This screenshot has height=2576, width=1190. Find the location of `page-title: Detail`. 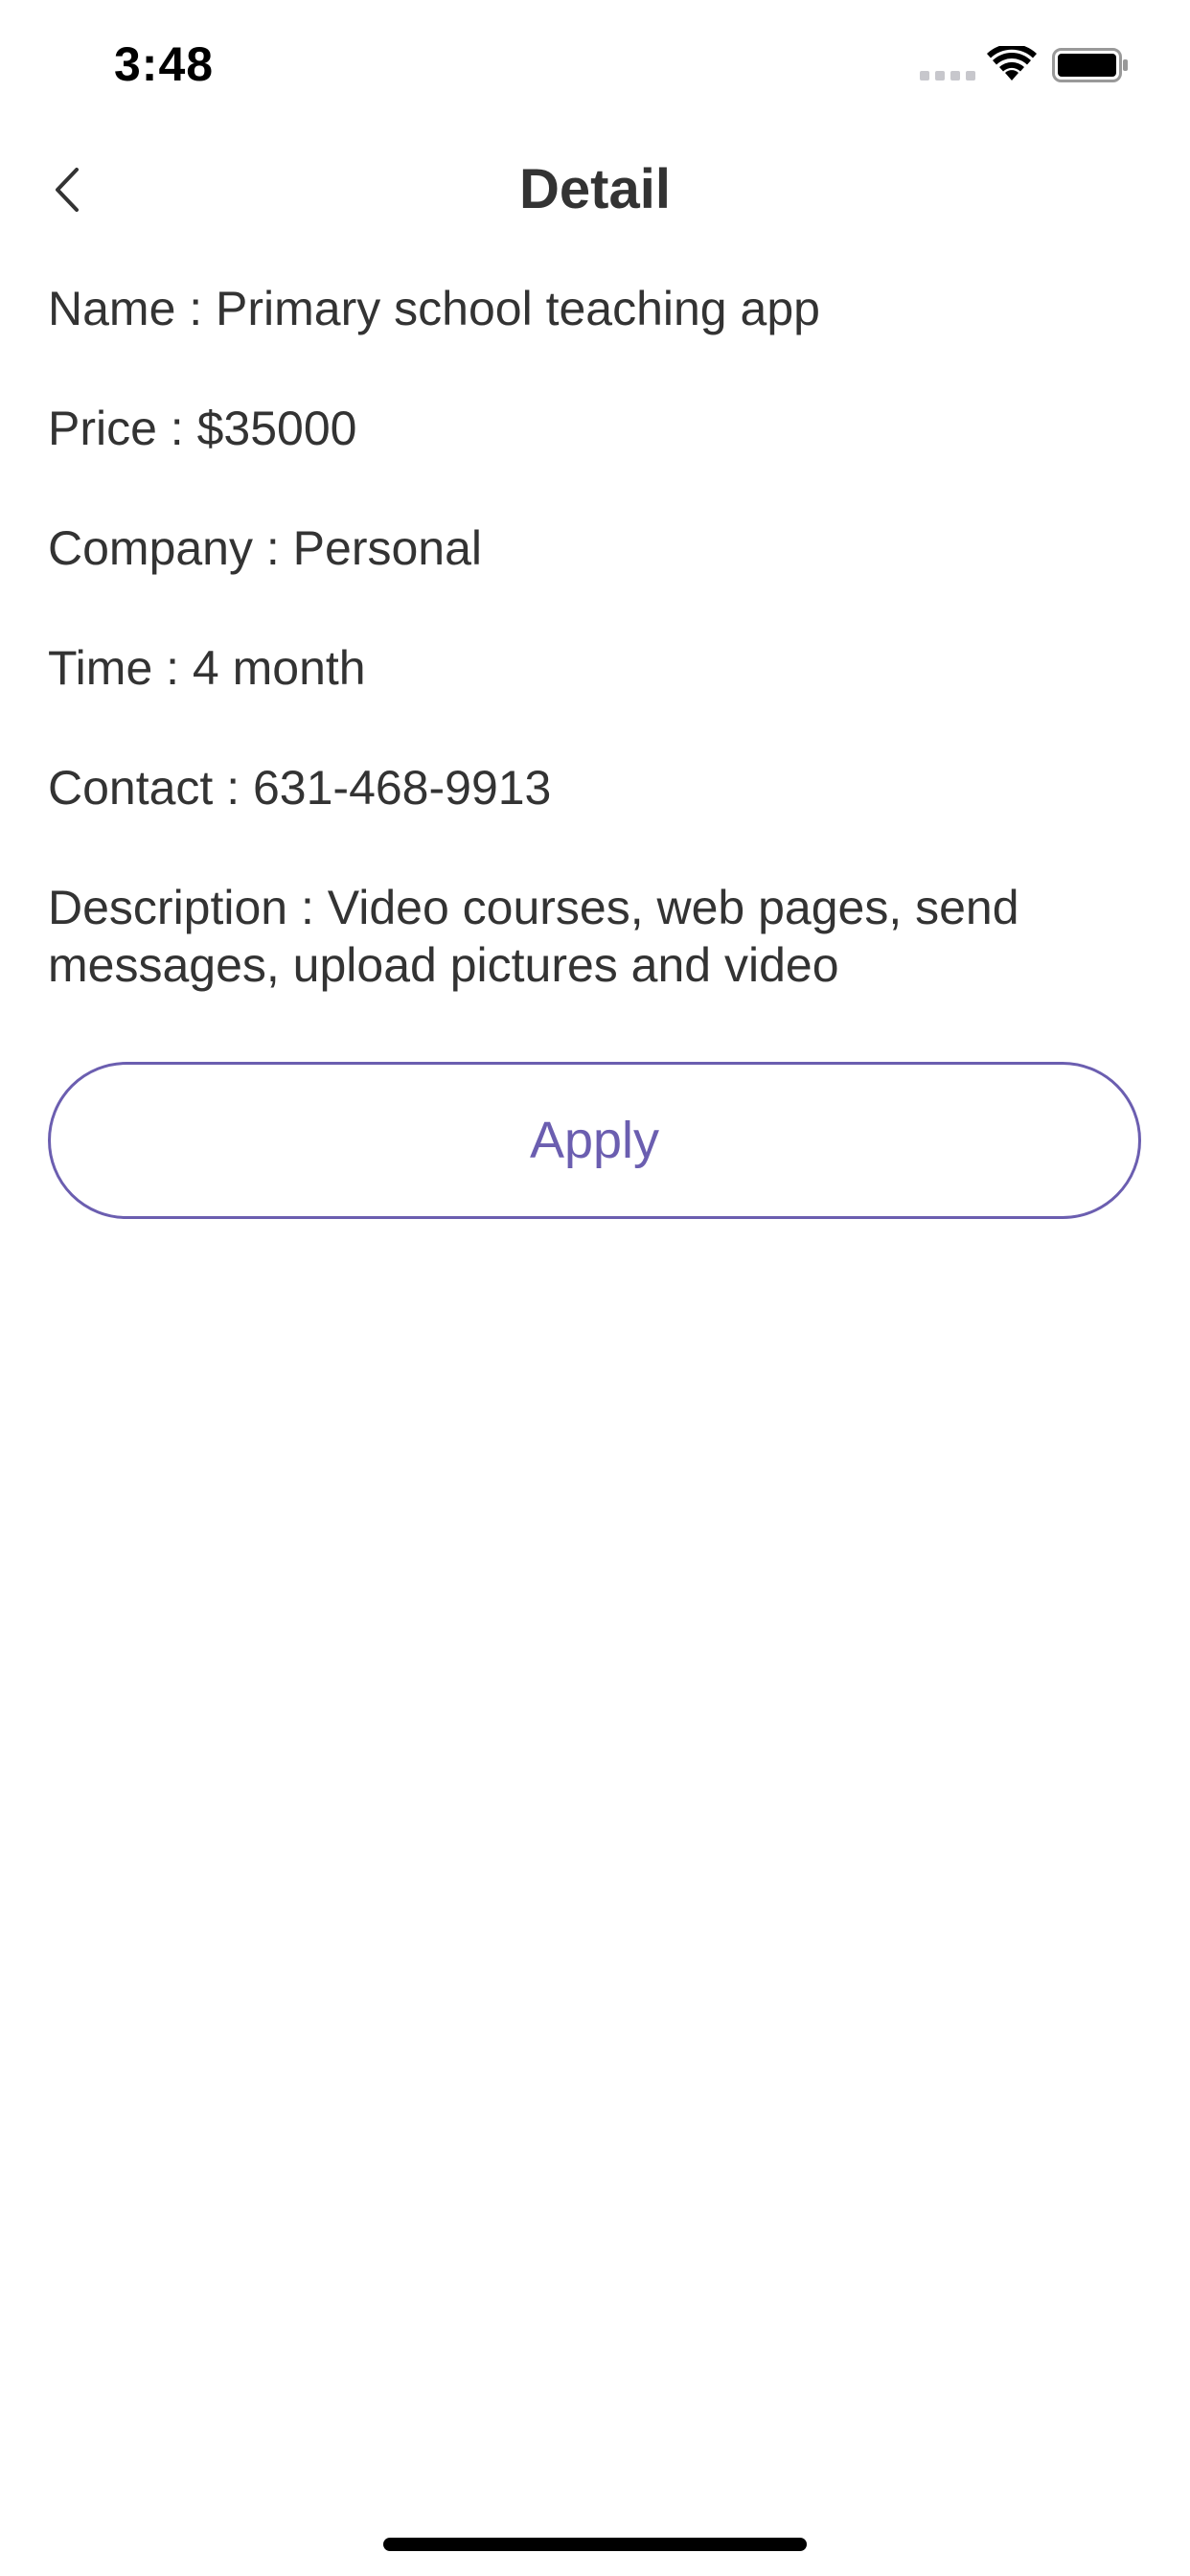

page-title: Detail is located at coordinates (595, 189).